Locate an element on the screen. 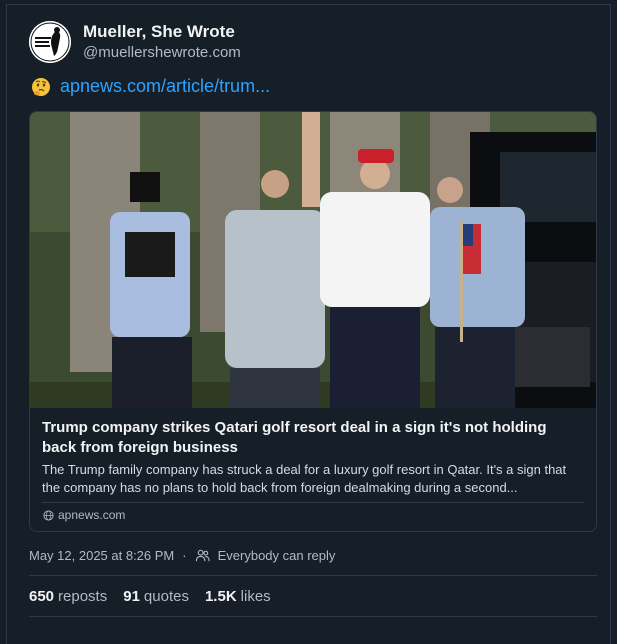  quotes-stat: 91 quotes is located at coordinates (156, 596).